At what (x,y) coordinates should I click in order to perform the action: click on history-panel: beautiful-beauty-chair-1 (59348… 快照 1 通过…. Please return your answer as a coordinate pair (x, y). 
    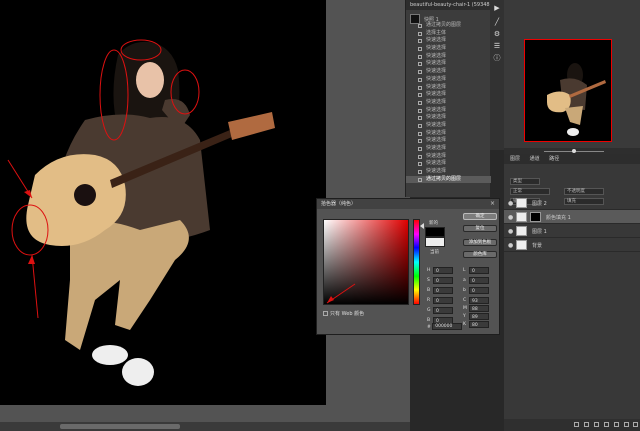
    Looking at the image, I should click on (448, 98).